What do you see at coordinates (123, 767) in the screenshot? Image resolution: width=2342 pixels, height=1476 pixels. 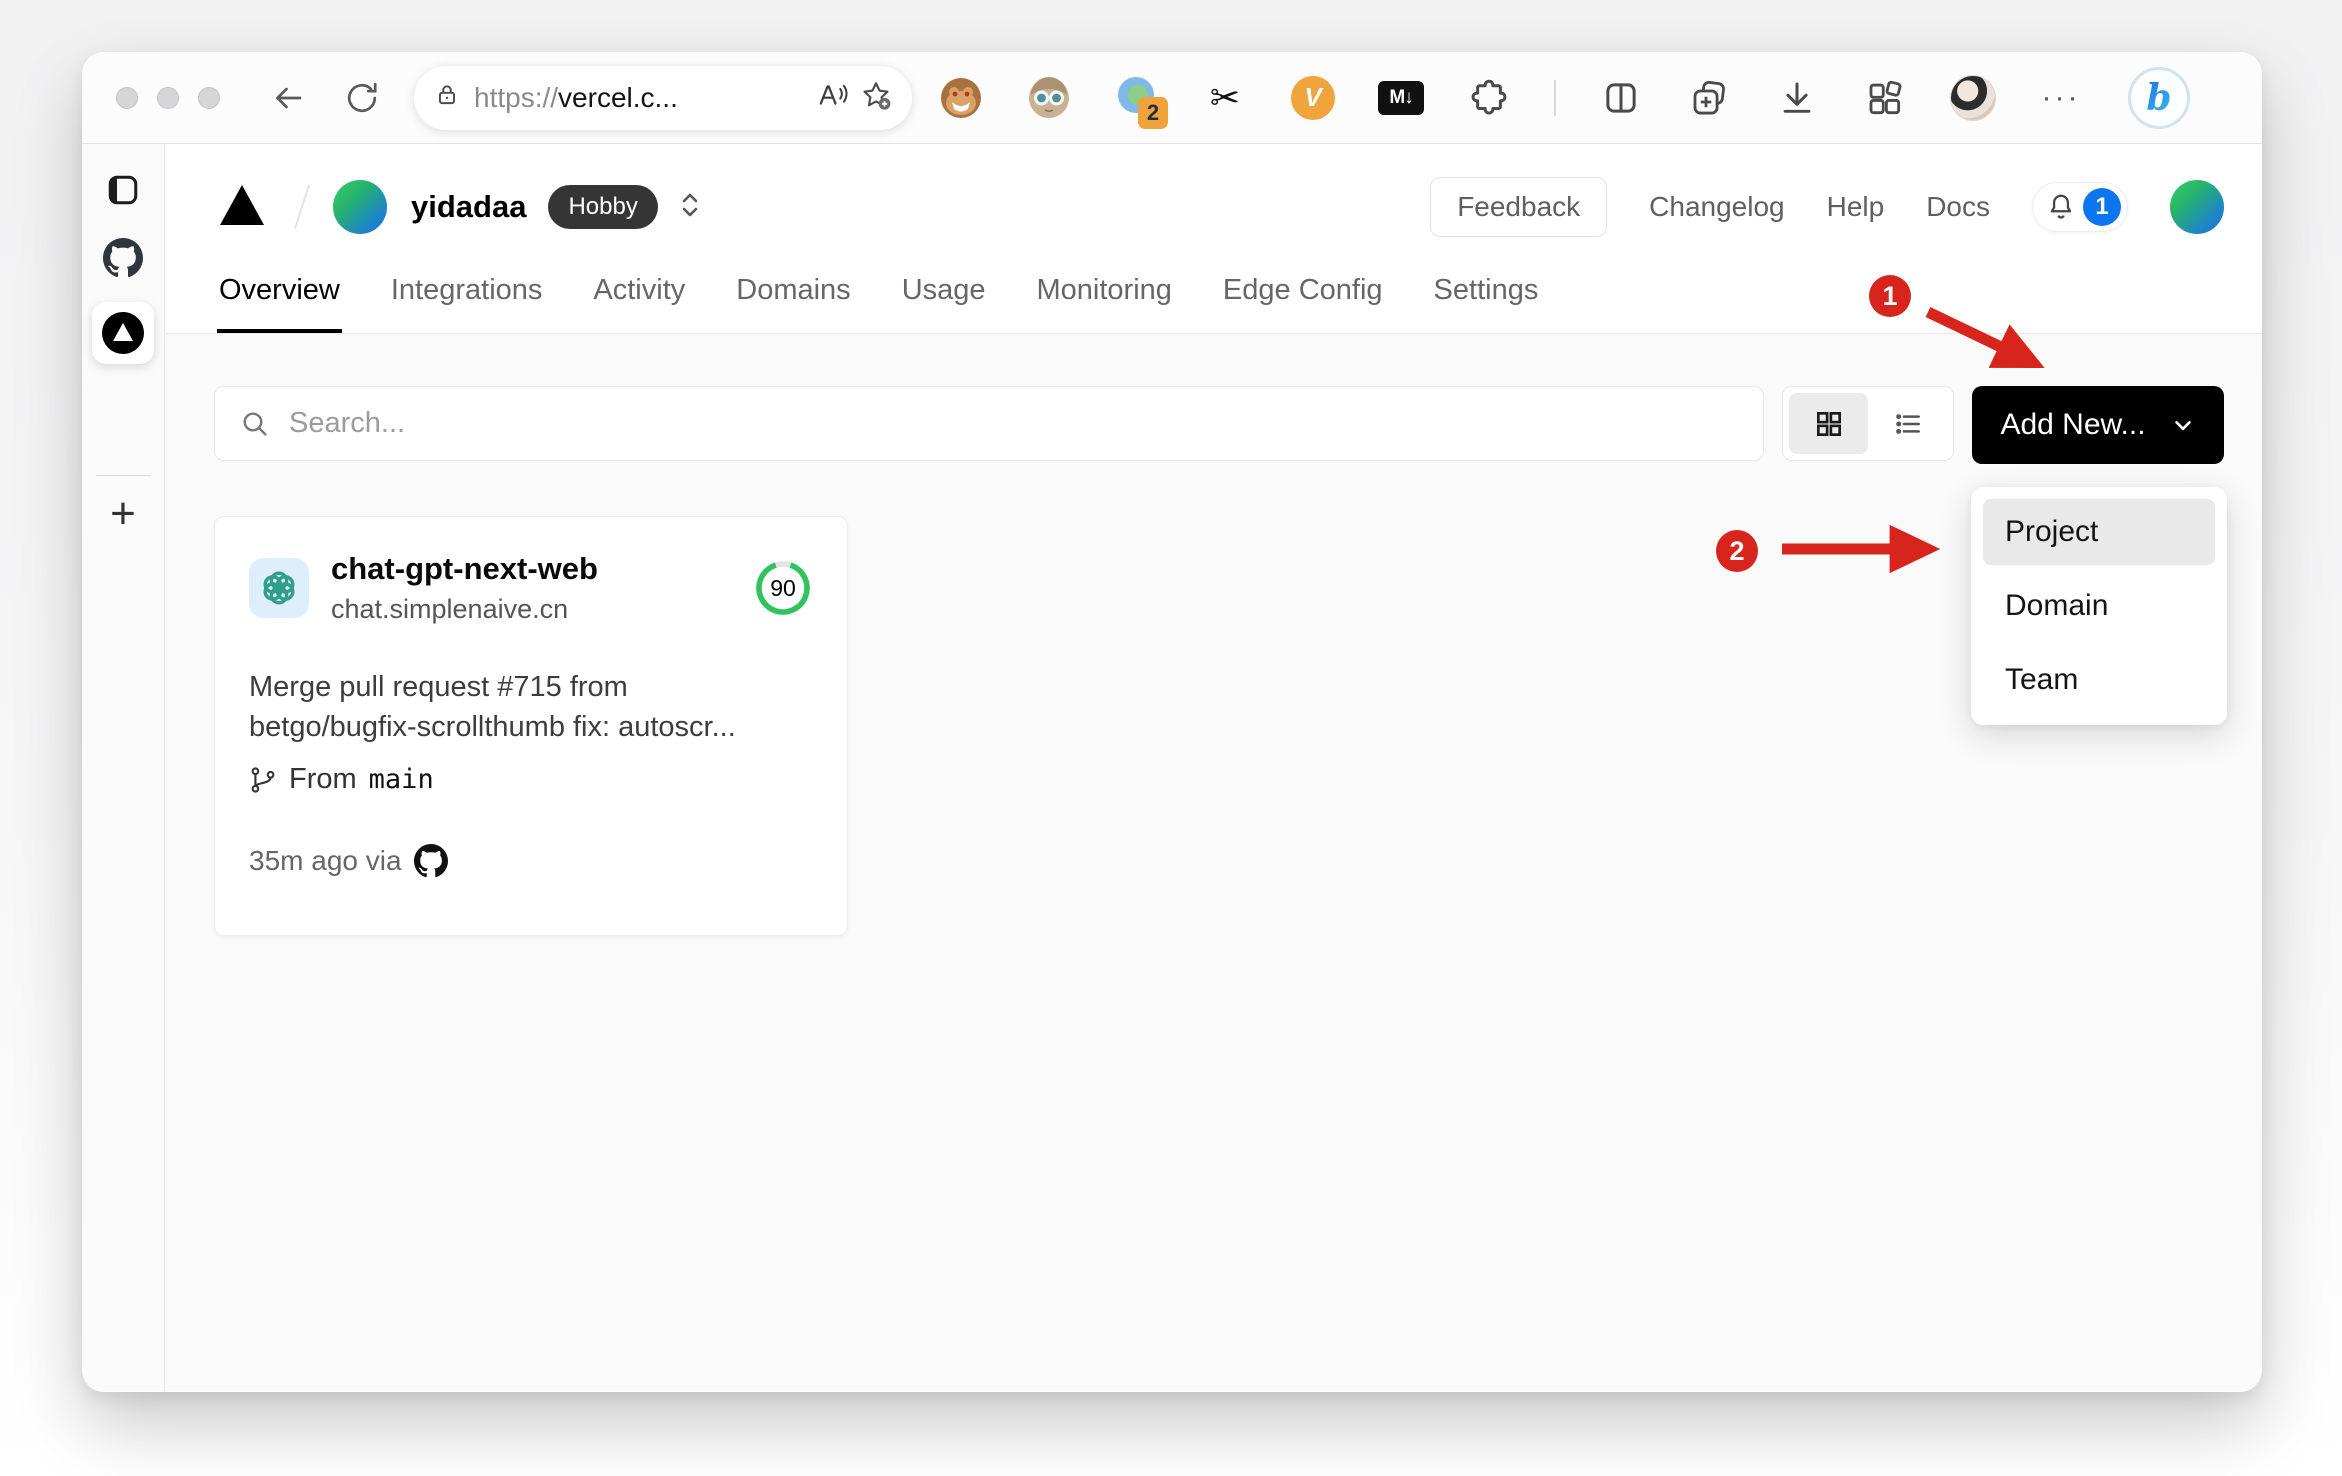 I see `edge-sidebar: +` at bounding box center [123, 767].